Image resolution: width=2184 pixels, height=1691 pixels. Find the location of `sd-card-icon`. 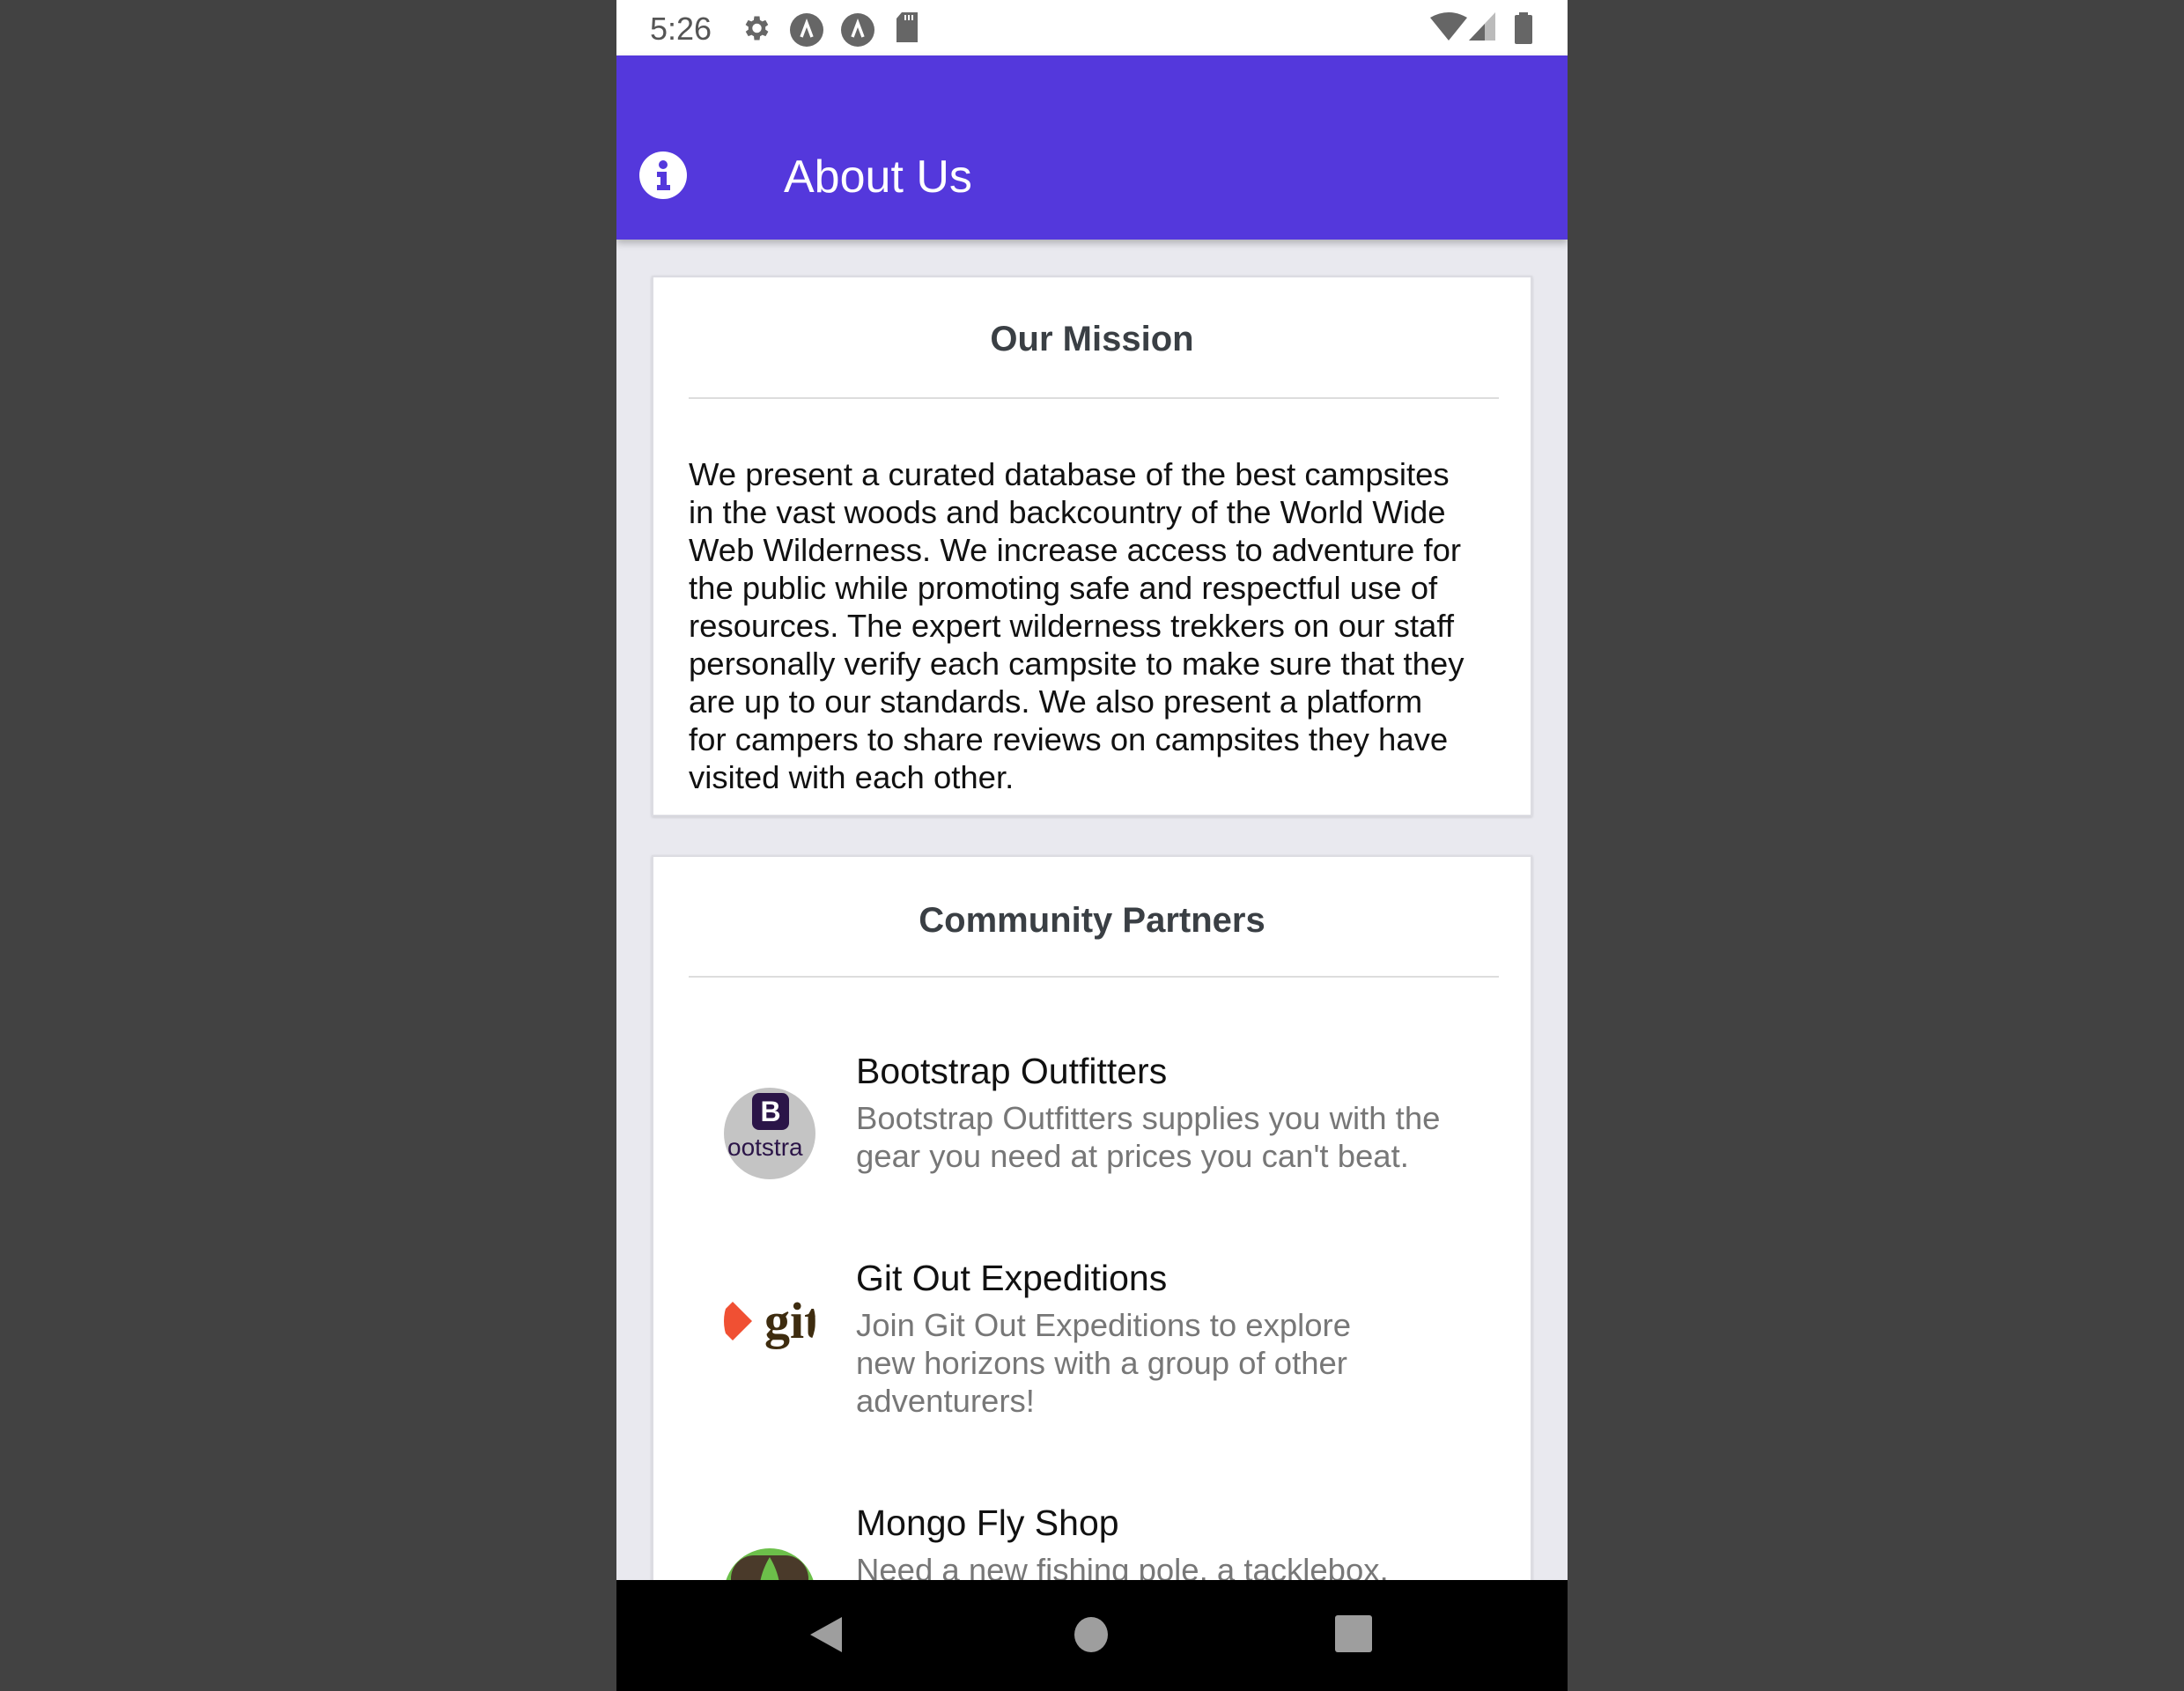

sd-card-icon is located at coordinates (907, 27).